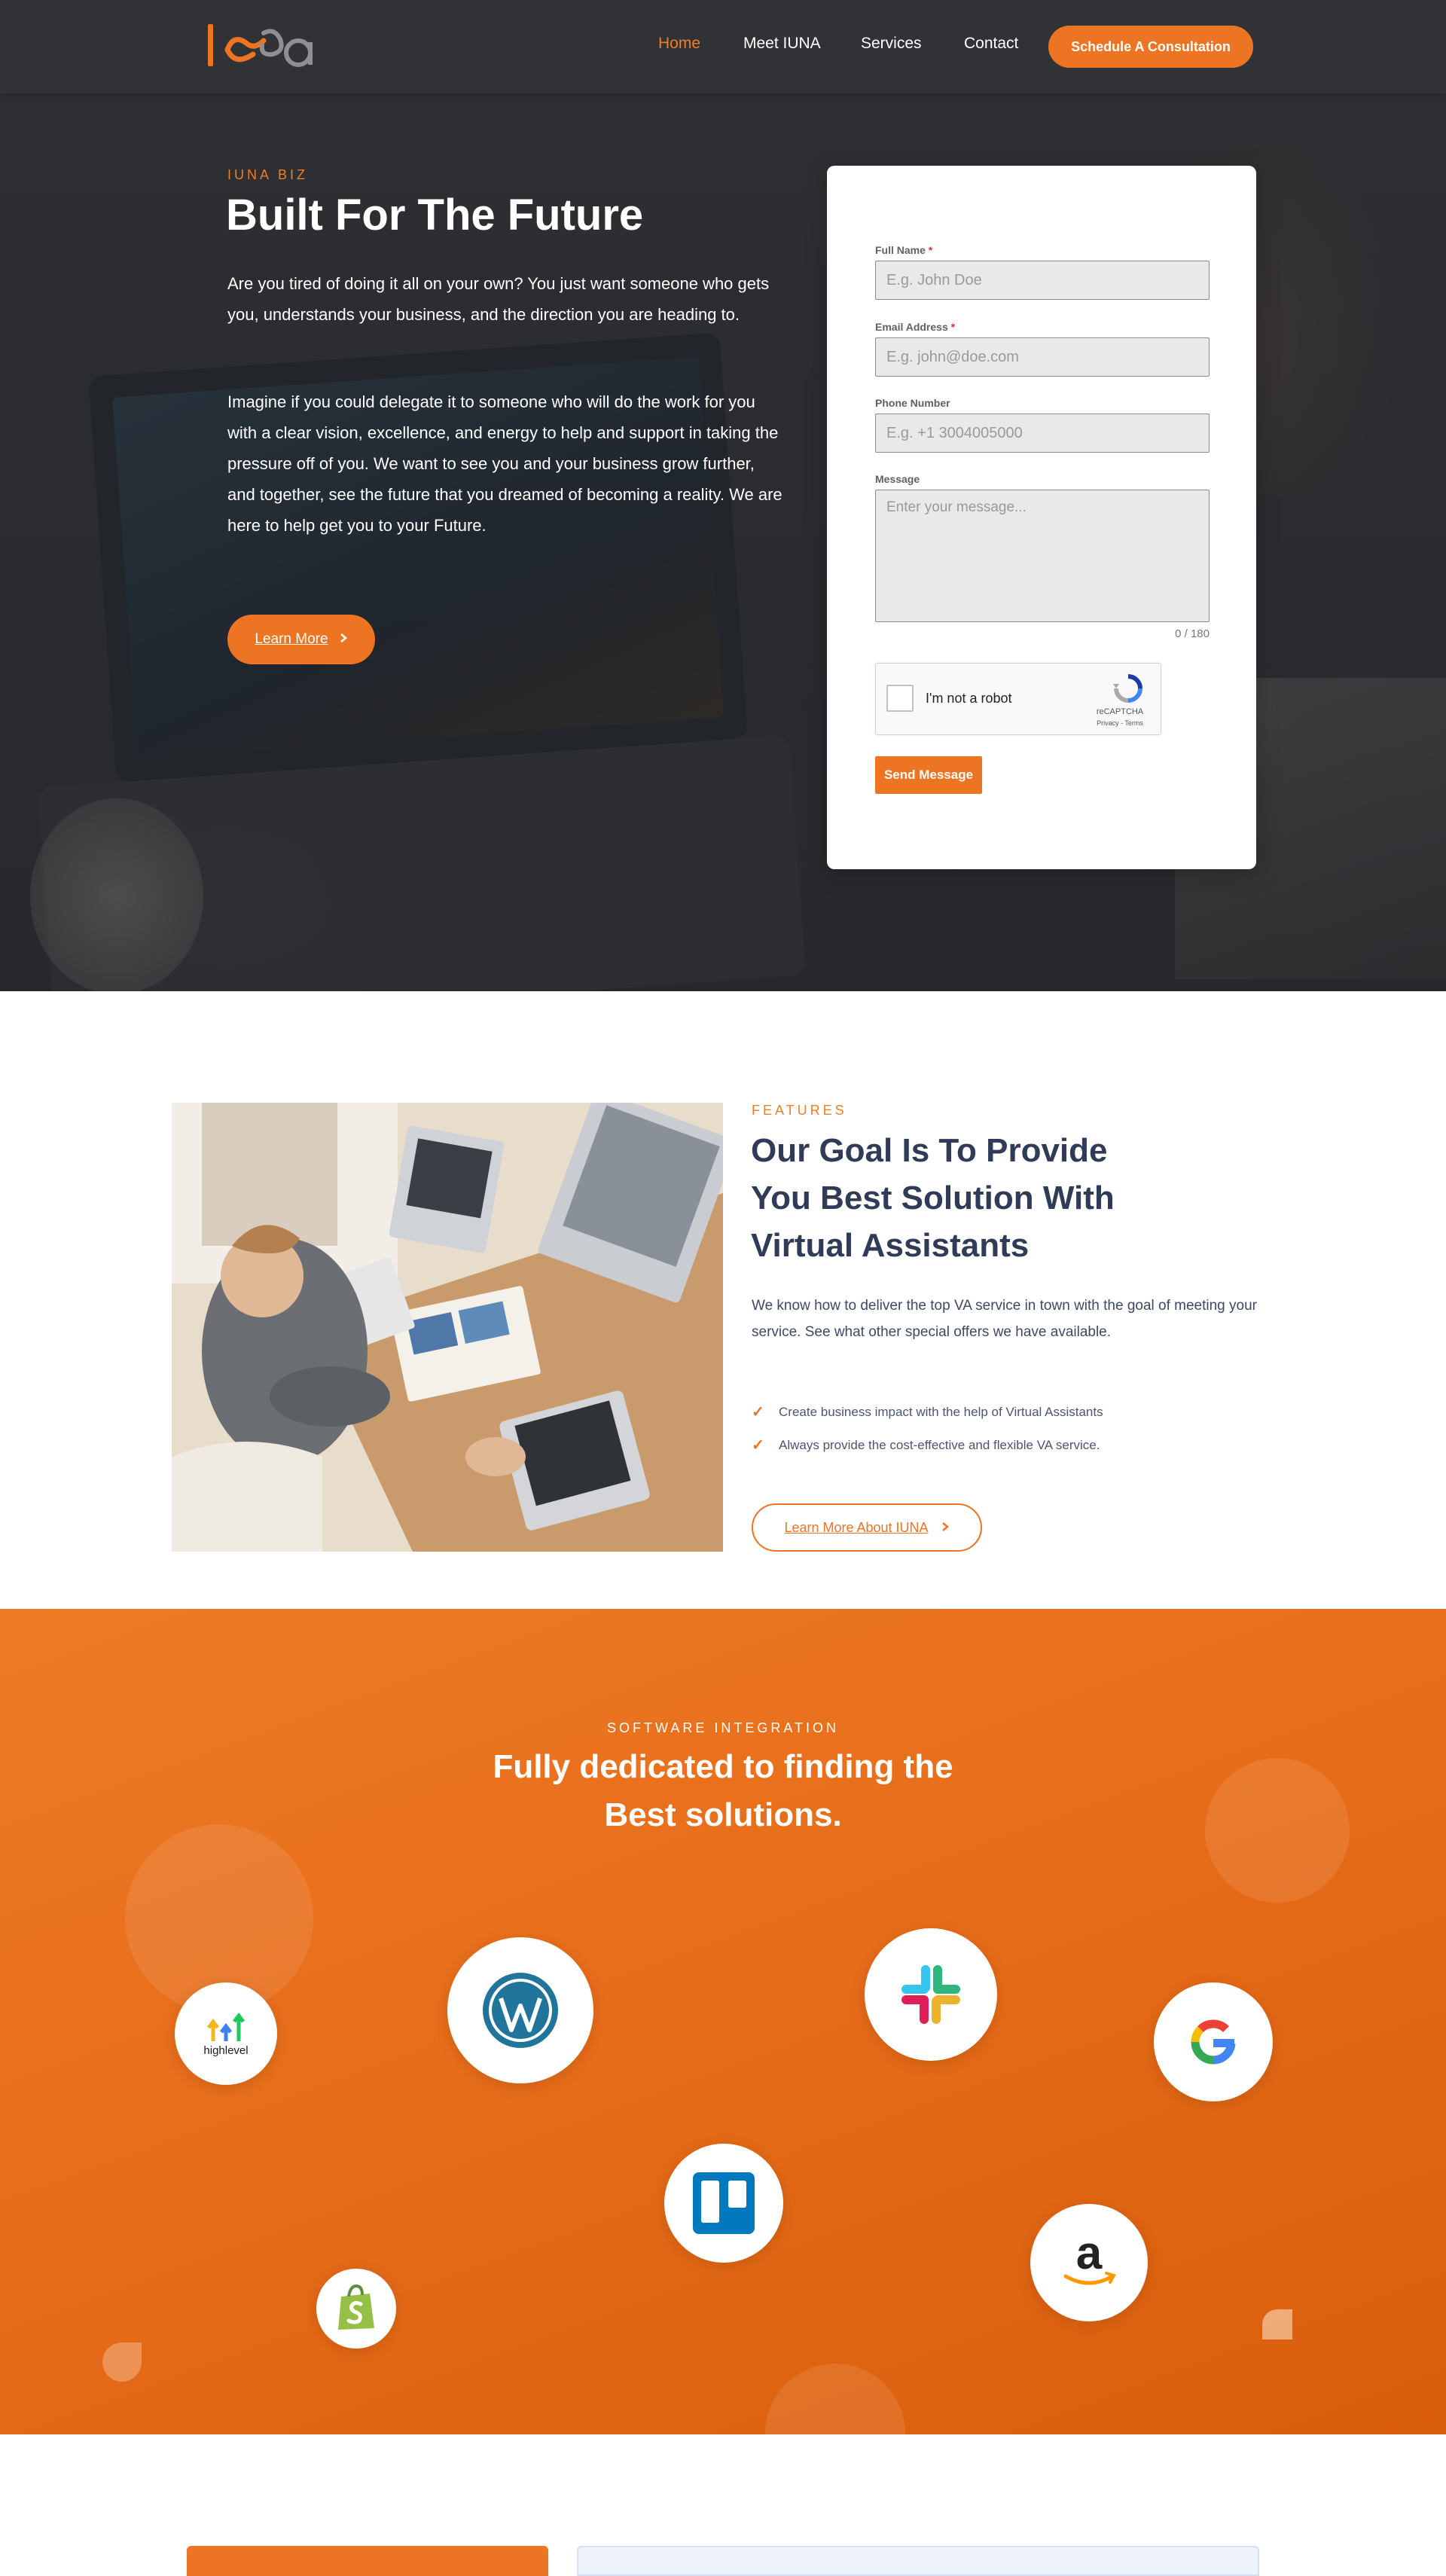 The width and height of the screenshot is (1446, 2576). What do you see at coordinates (929, 775) in the screenshot?
I see `send-message-button: Send Message` at bounding box center [929, 775].